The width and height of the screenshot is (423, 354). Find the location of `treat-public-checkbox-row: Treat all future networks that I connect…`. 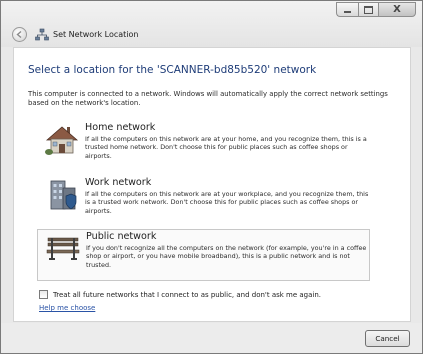

treat-public-checkbox-row: Treat all future networks that I connect… is located at coordinates (180, 294).